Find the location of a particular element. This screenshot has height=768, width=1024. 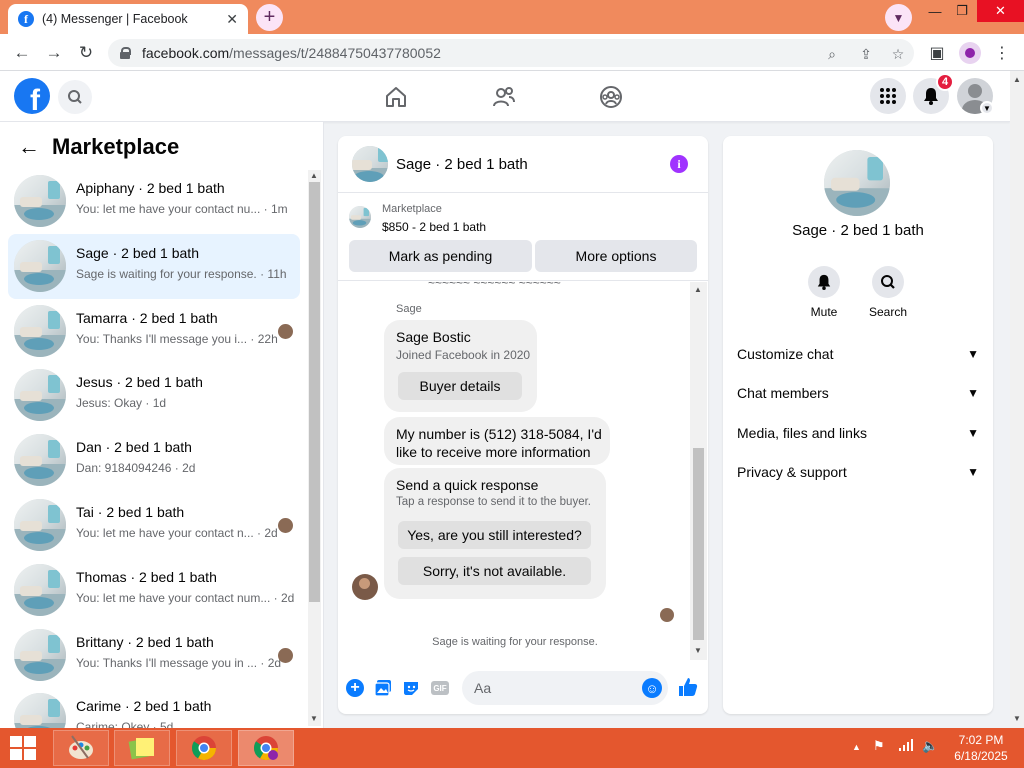

emoji-icon: ☺ is located at coordinates (652, 688).